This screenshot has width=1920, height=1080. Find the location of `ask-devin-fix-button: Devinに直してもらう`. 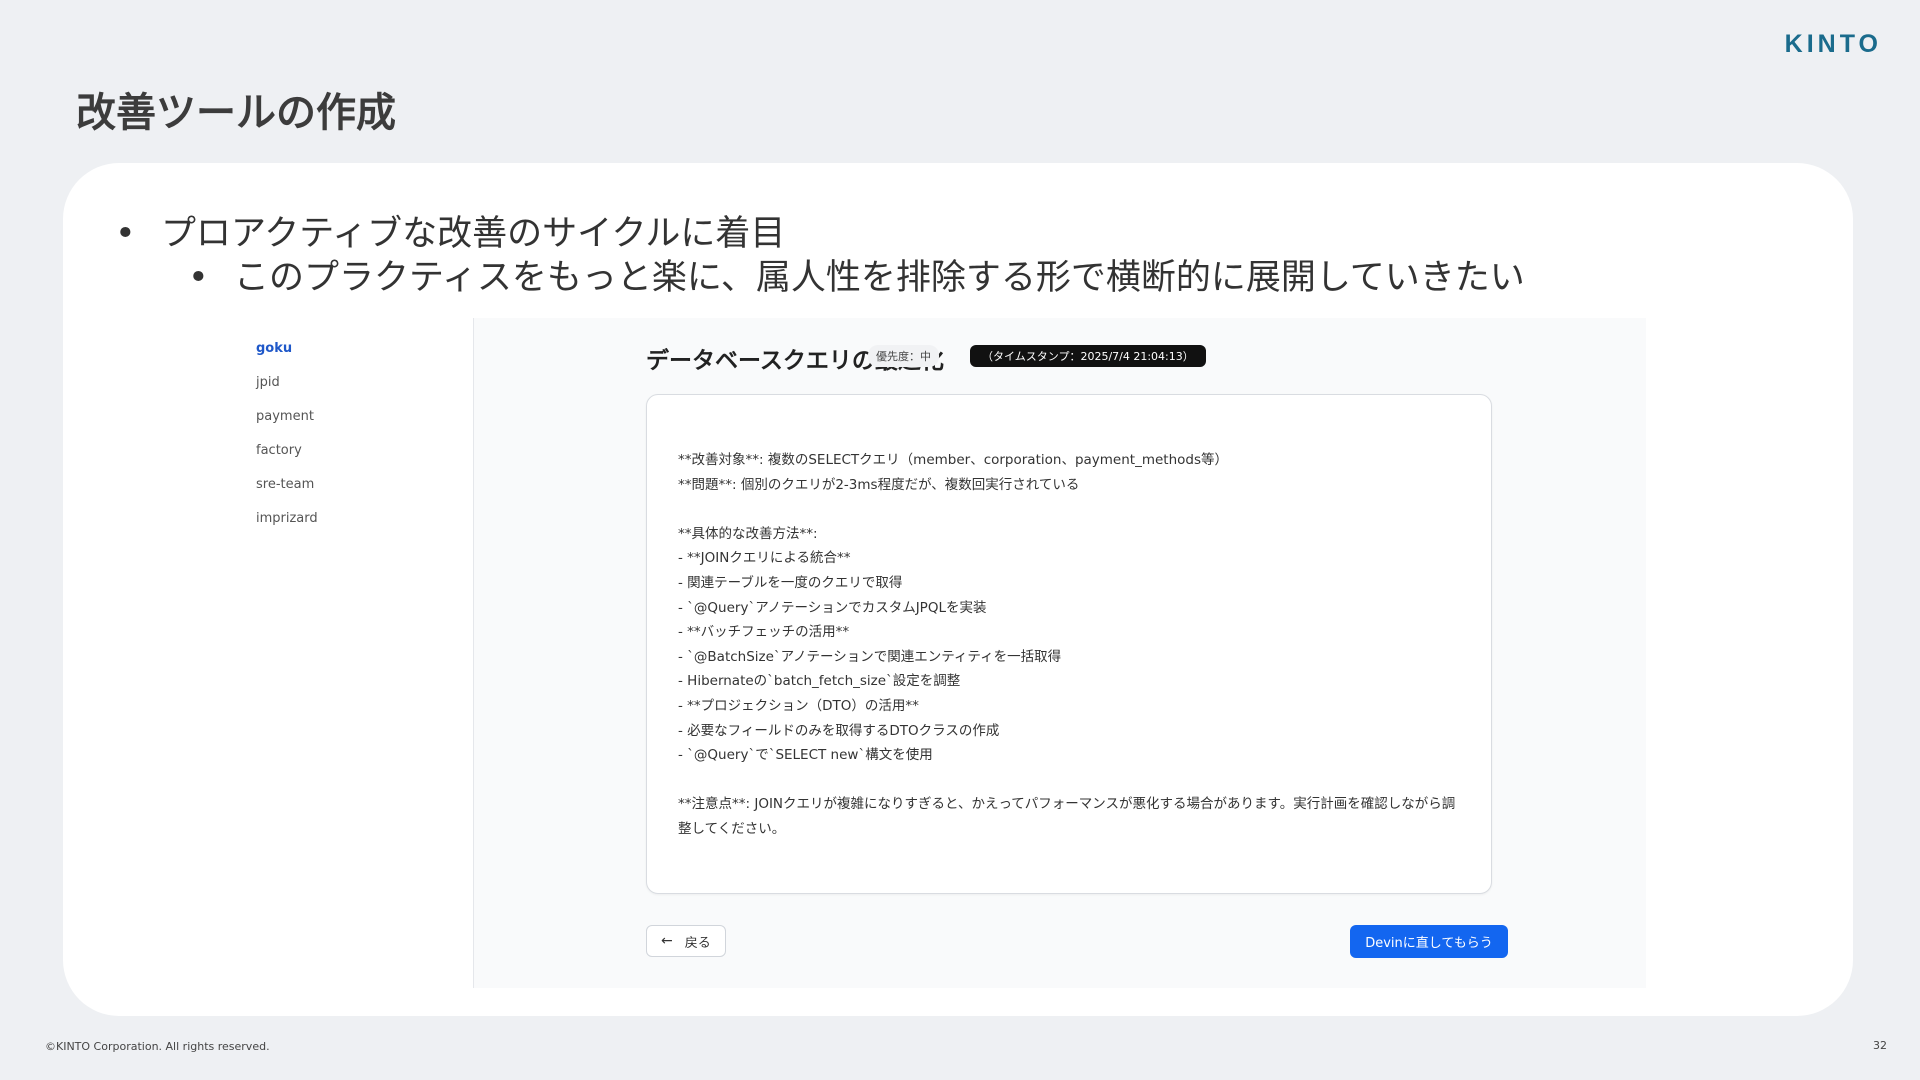

ask-devin-fix-button: Devinに直してもらう is located at coordinates (1429, 941).